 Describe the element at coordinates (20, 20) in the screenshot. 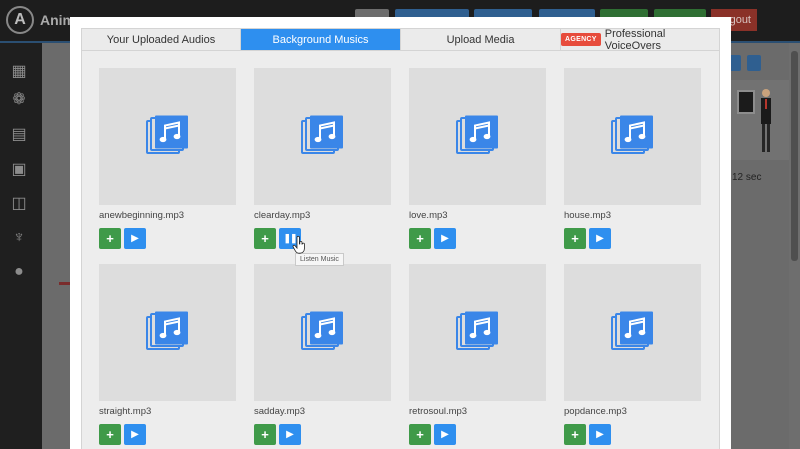

I see `app-logo-icon: A` at that location.